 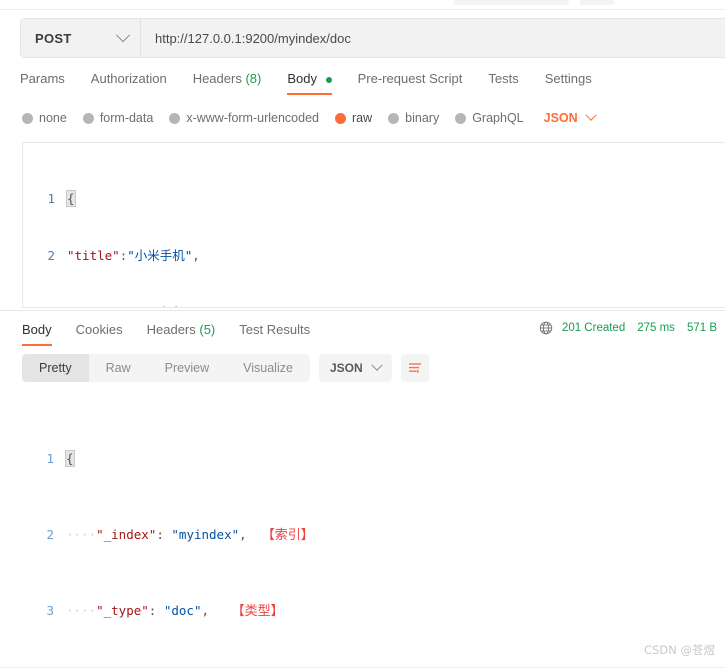 I want to click on line-content: "category":"小米",, so click(x=396, y=305).